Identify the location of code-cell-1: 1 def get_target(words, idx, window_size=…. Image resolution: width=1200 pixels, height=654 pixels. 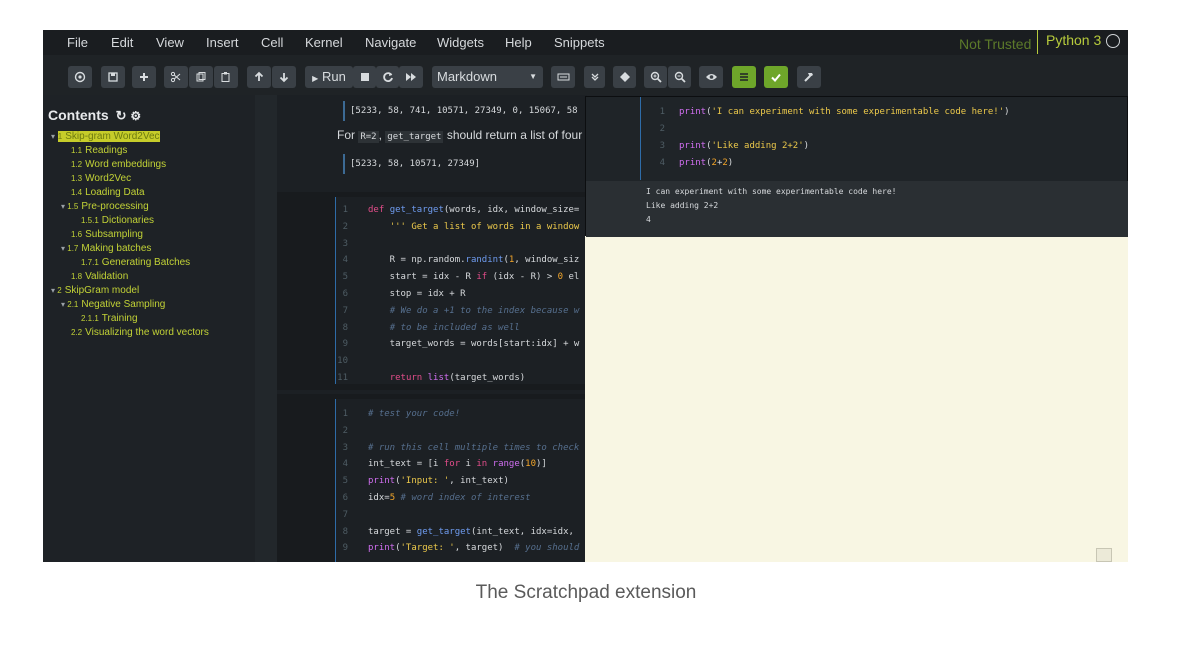
(432, 291).